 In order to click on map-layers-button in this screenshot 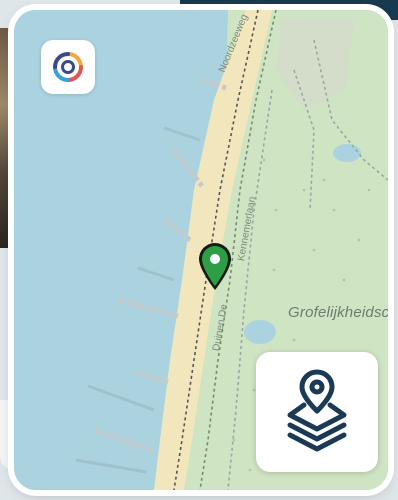, I will do `click(317, 412)`.